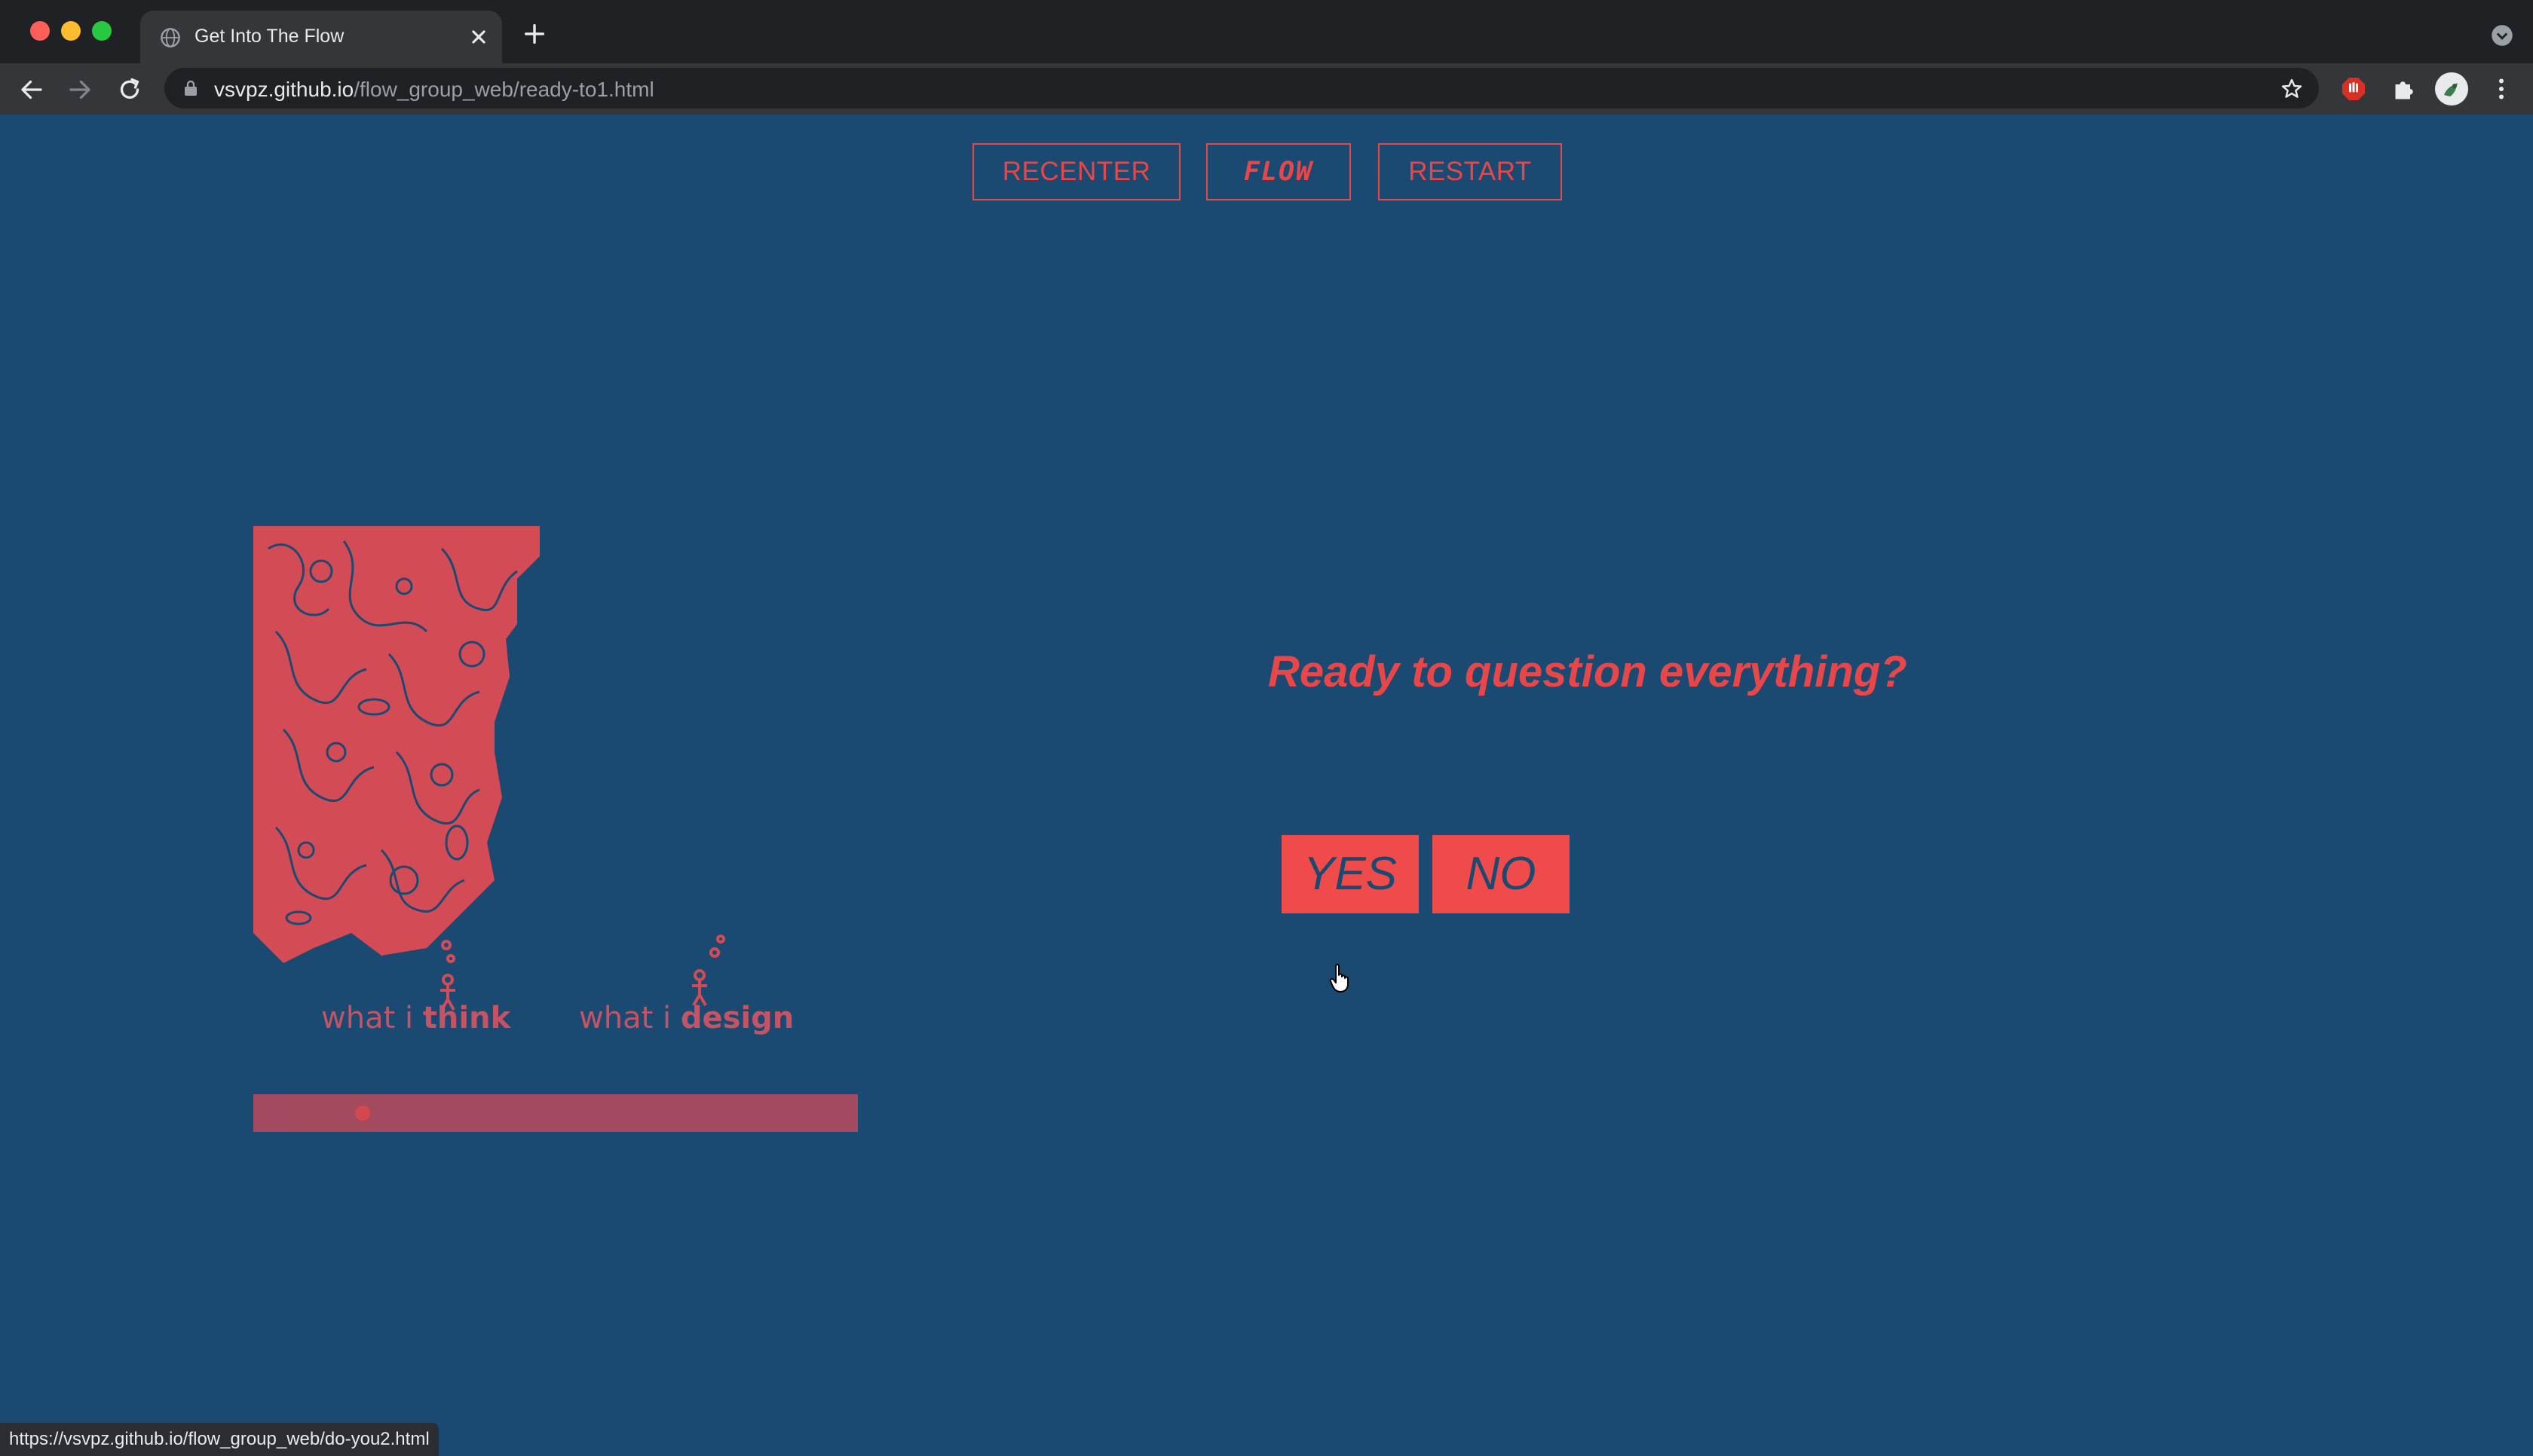  Describe the element at coordinates (737, 1018) in the screenshot. I see `caption-design-word: design` at that location.